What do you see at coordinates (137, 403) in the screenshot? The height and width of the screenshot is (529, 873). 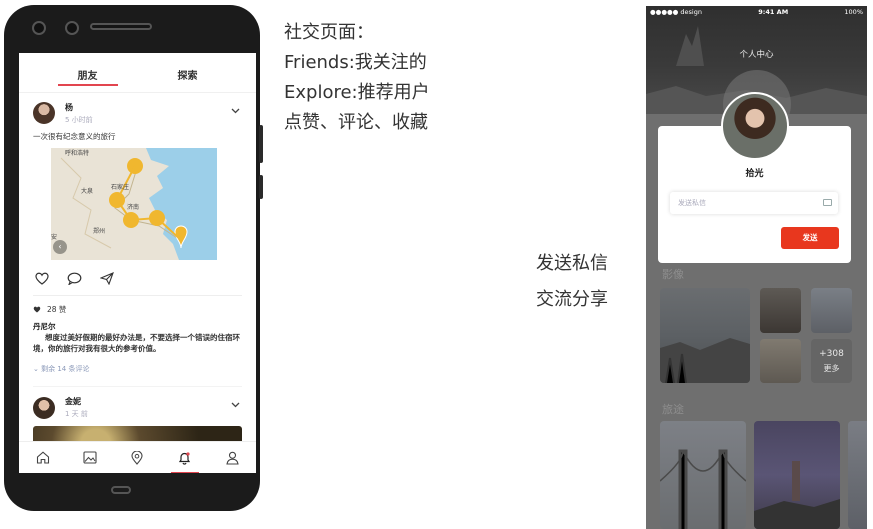 I see `post-header: 金妮 1 天 前` at bounding box center [137, 403].